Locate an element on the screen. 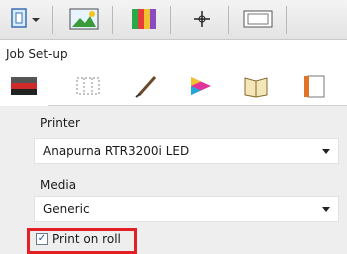  layout-icon is located at coordinates (258, 19).